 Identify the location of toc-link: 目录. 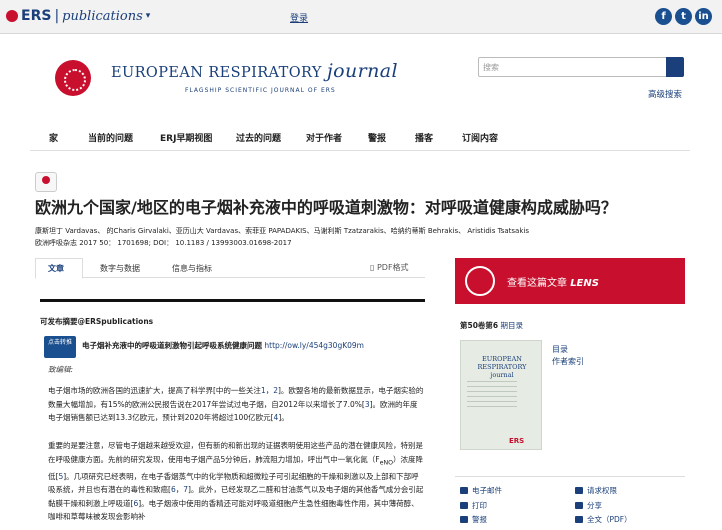
(560, 349).